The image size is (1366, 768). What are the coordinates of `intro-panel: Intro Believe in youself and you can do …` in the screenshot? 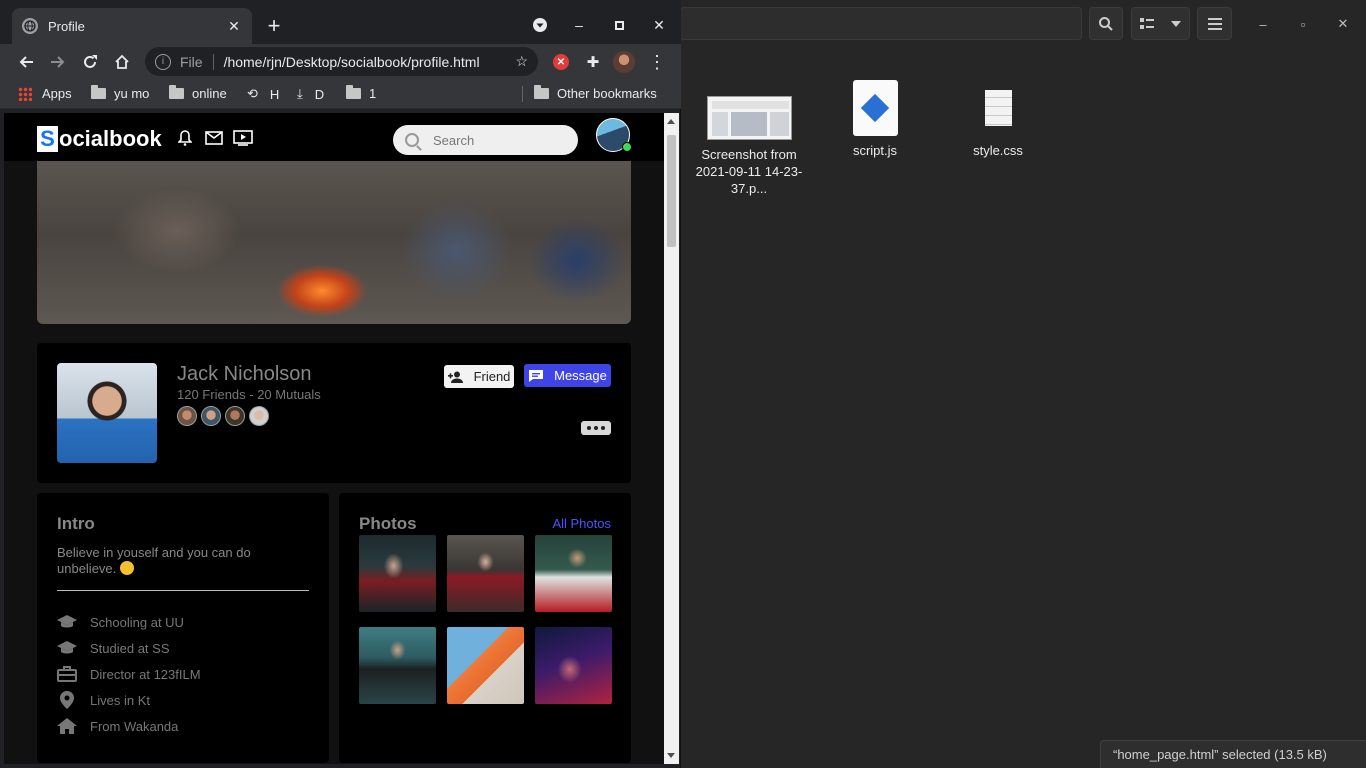 It's located at (183, 628).